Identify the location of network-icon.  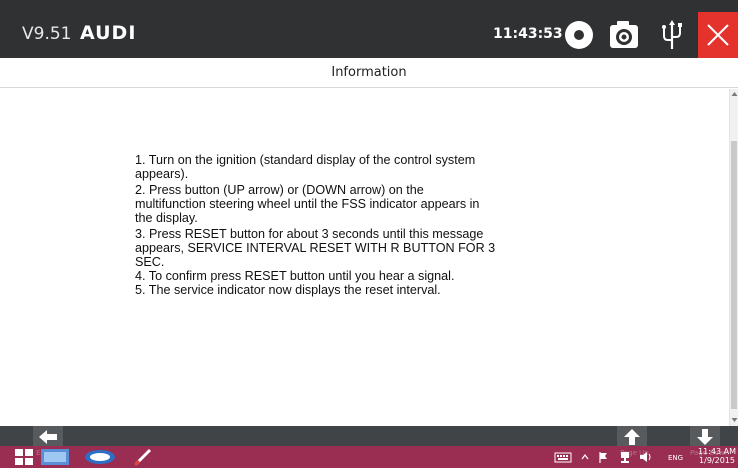
(625, 457).